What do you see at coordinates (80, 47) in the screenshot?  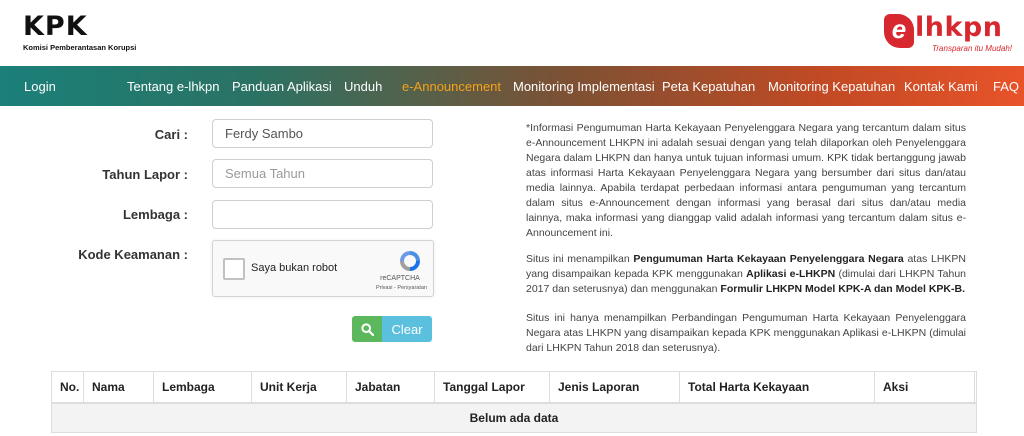 I see `kpk-subtitle: Komisi Pemberantasan Korupsi` at bounding box center [80, 47].